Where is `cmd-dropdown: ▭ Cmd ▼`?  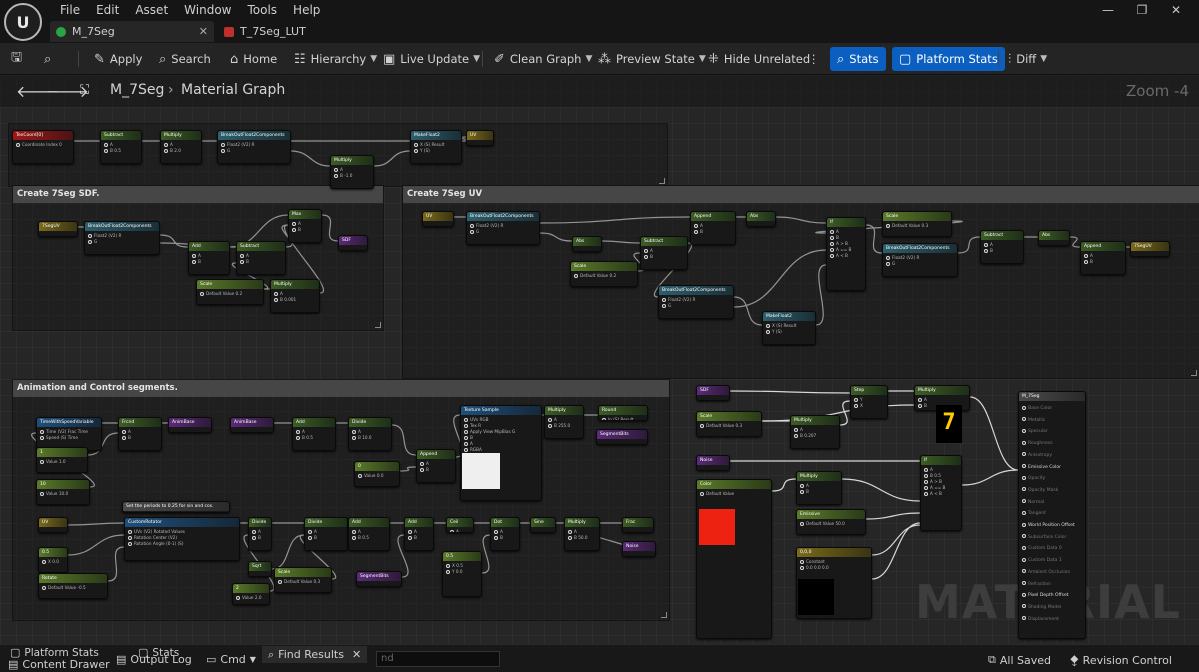 cmd-dropdown: ▭ Cmd ▼ is located at coordinates (231, 659).